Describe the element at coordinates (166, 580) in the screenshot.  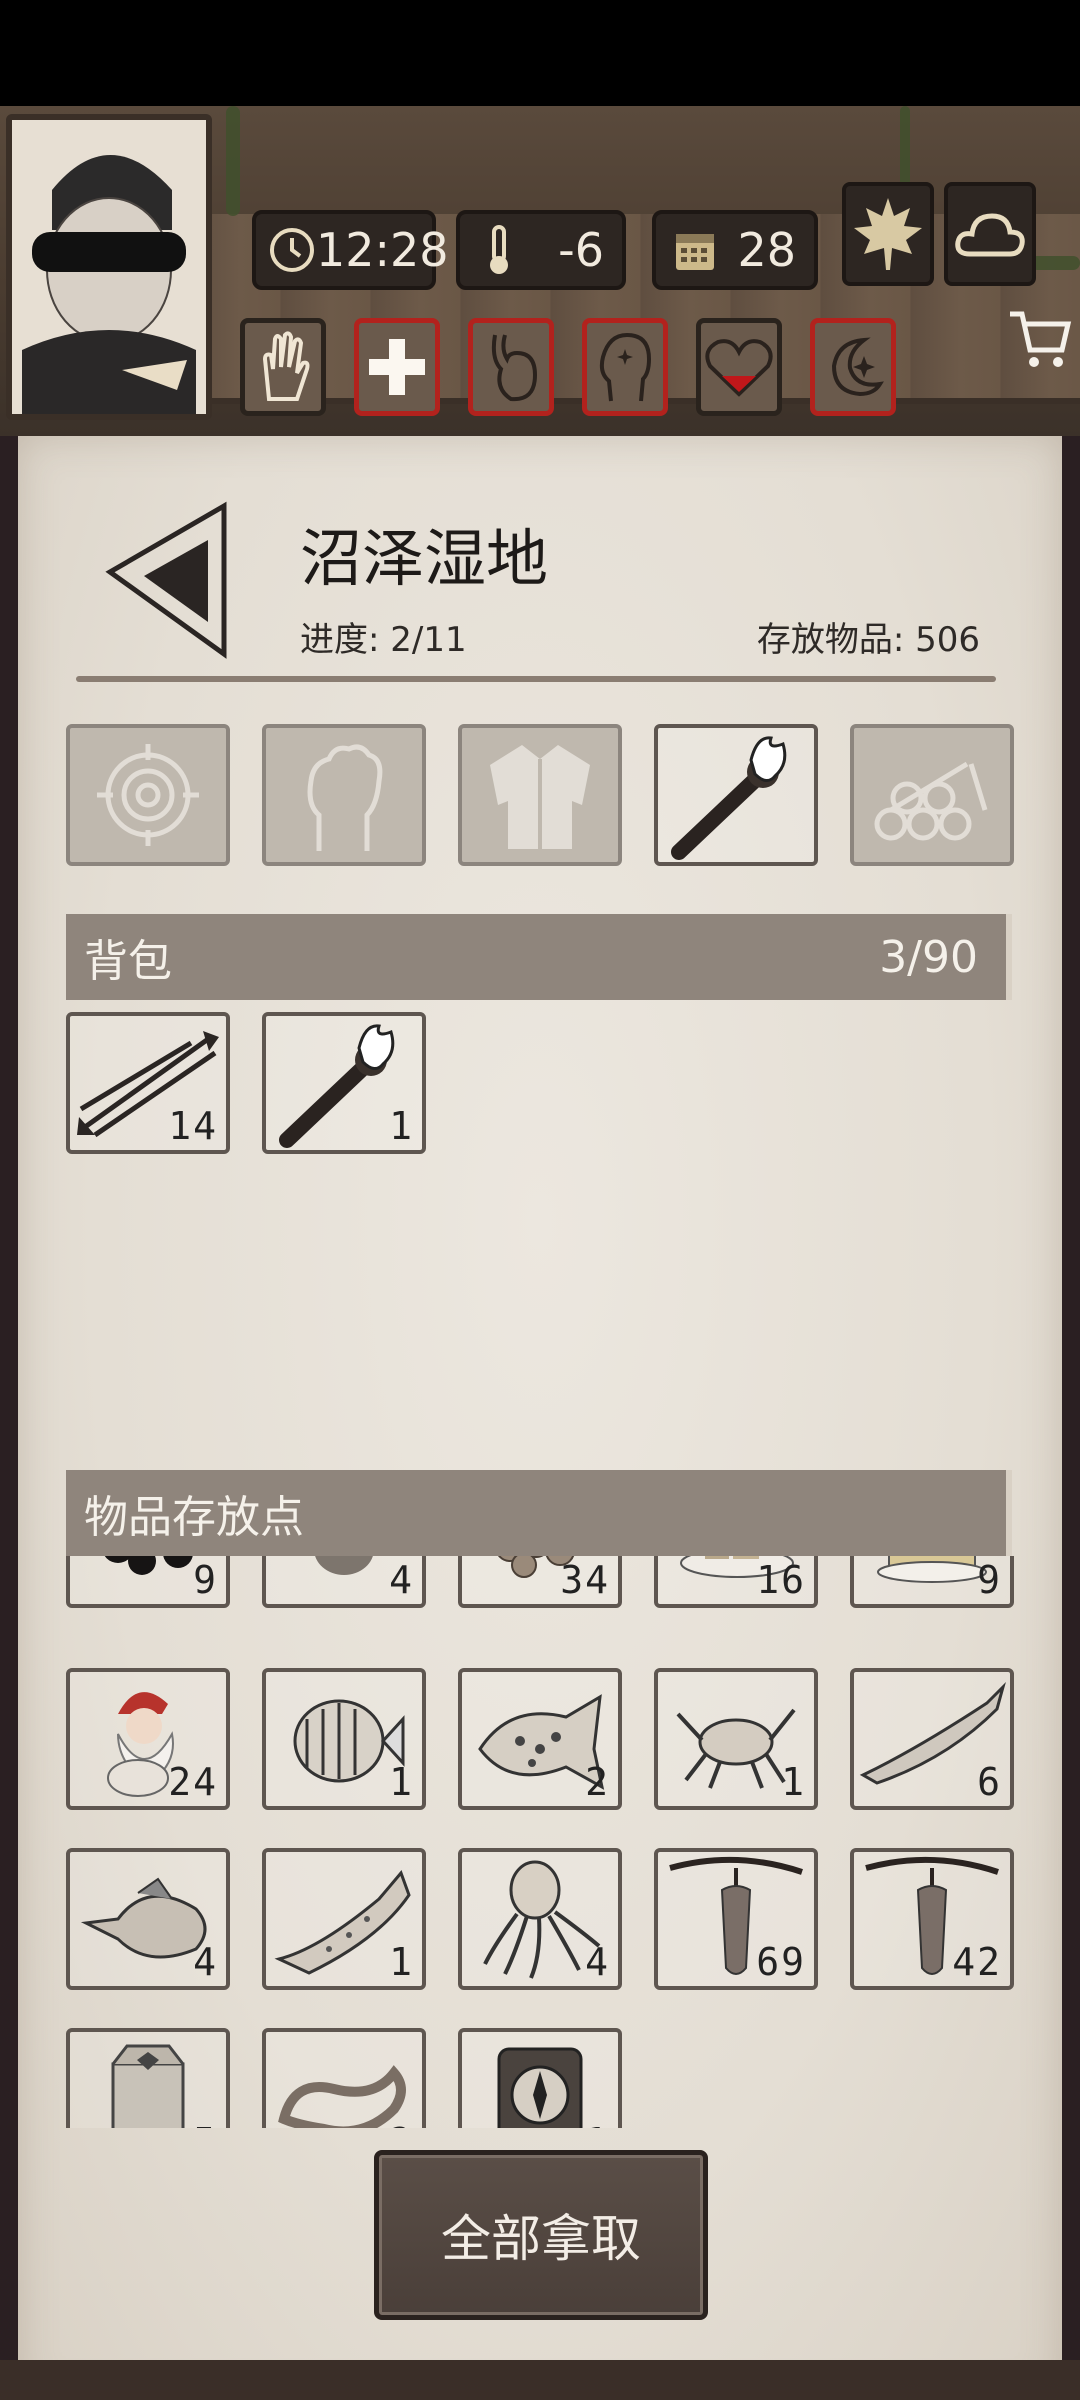
I see `back-arrow-icon` at that location.